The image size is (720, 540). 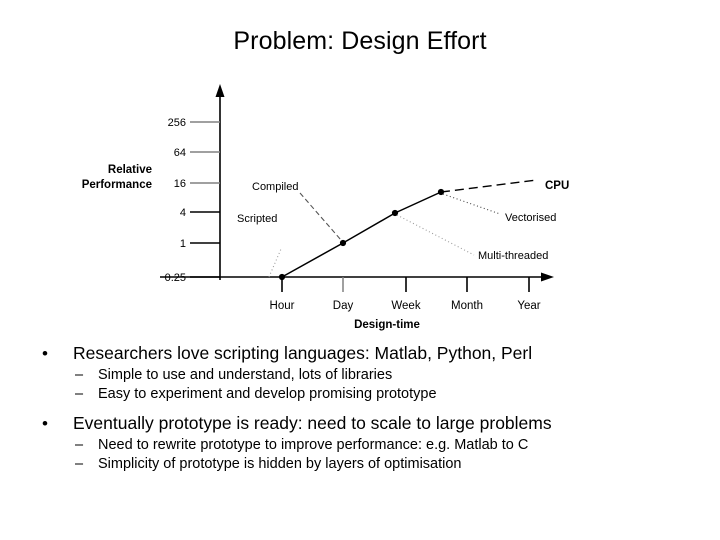 I want to click on performance-series-line, so click(x=361, y=234).